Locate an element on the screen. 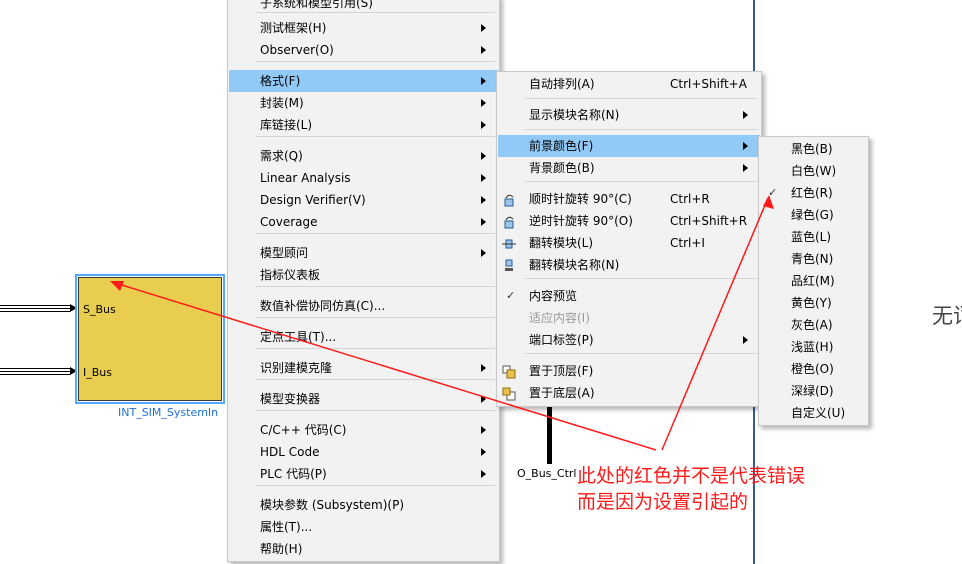 This screenshot has width=962, height=564. arrowhead-icon is located at coordinates (117, 286).